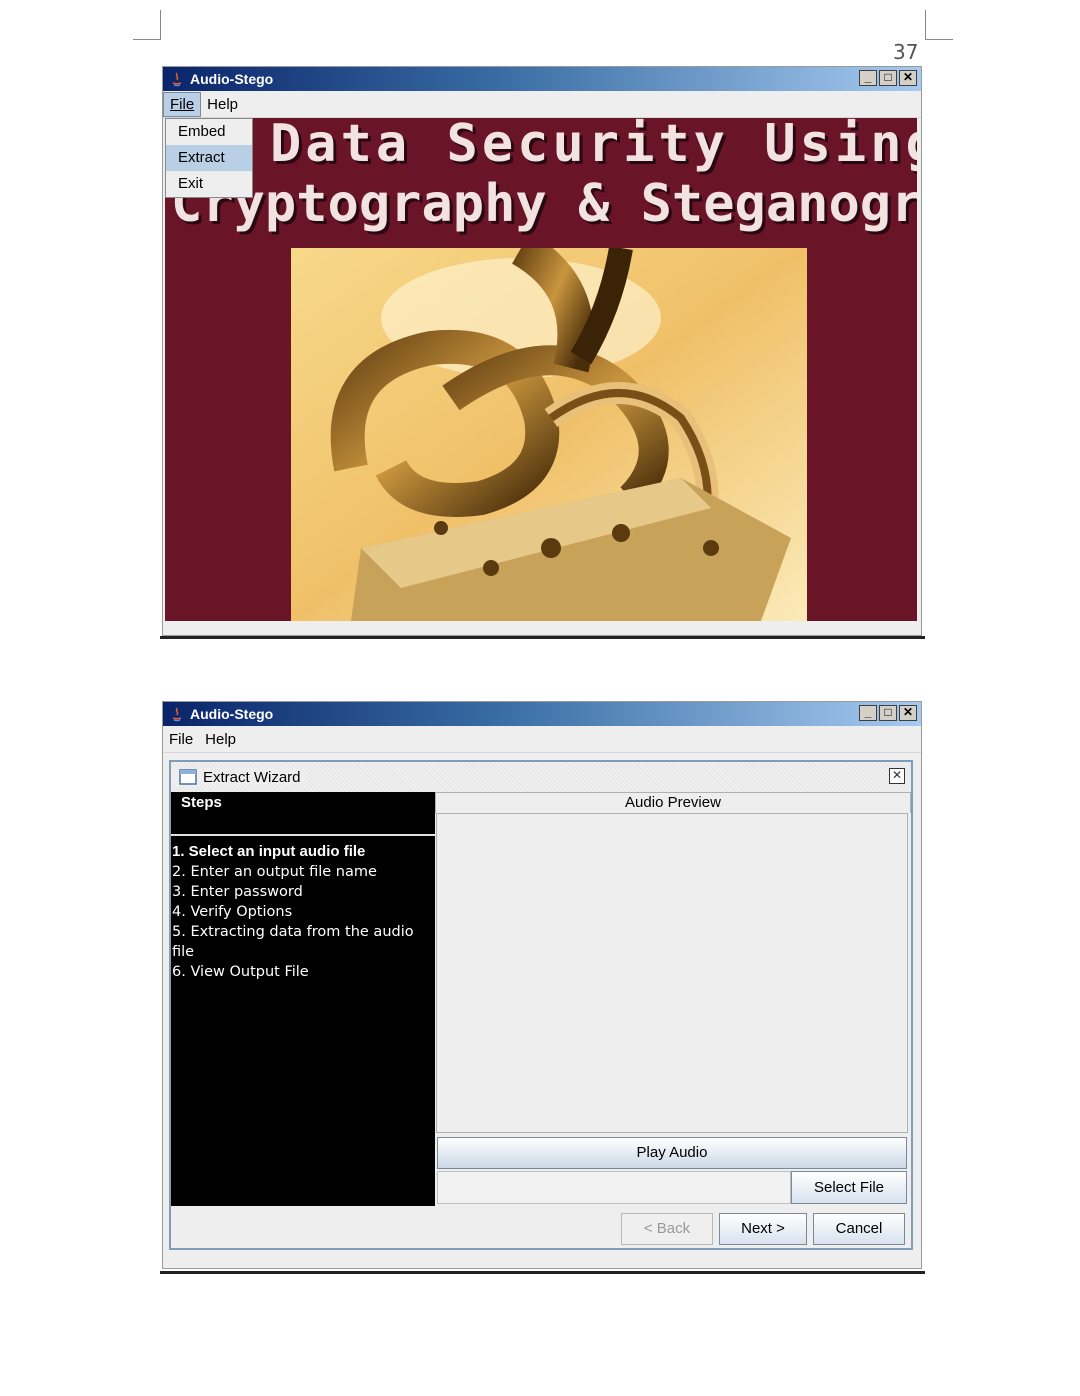 The height and width of the screenshot is (1396, 1080). I want to click on crop-mark-right-v, so click(925, 25).